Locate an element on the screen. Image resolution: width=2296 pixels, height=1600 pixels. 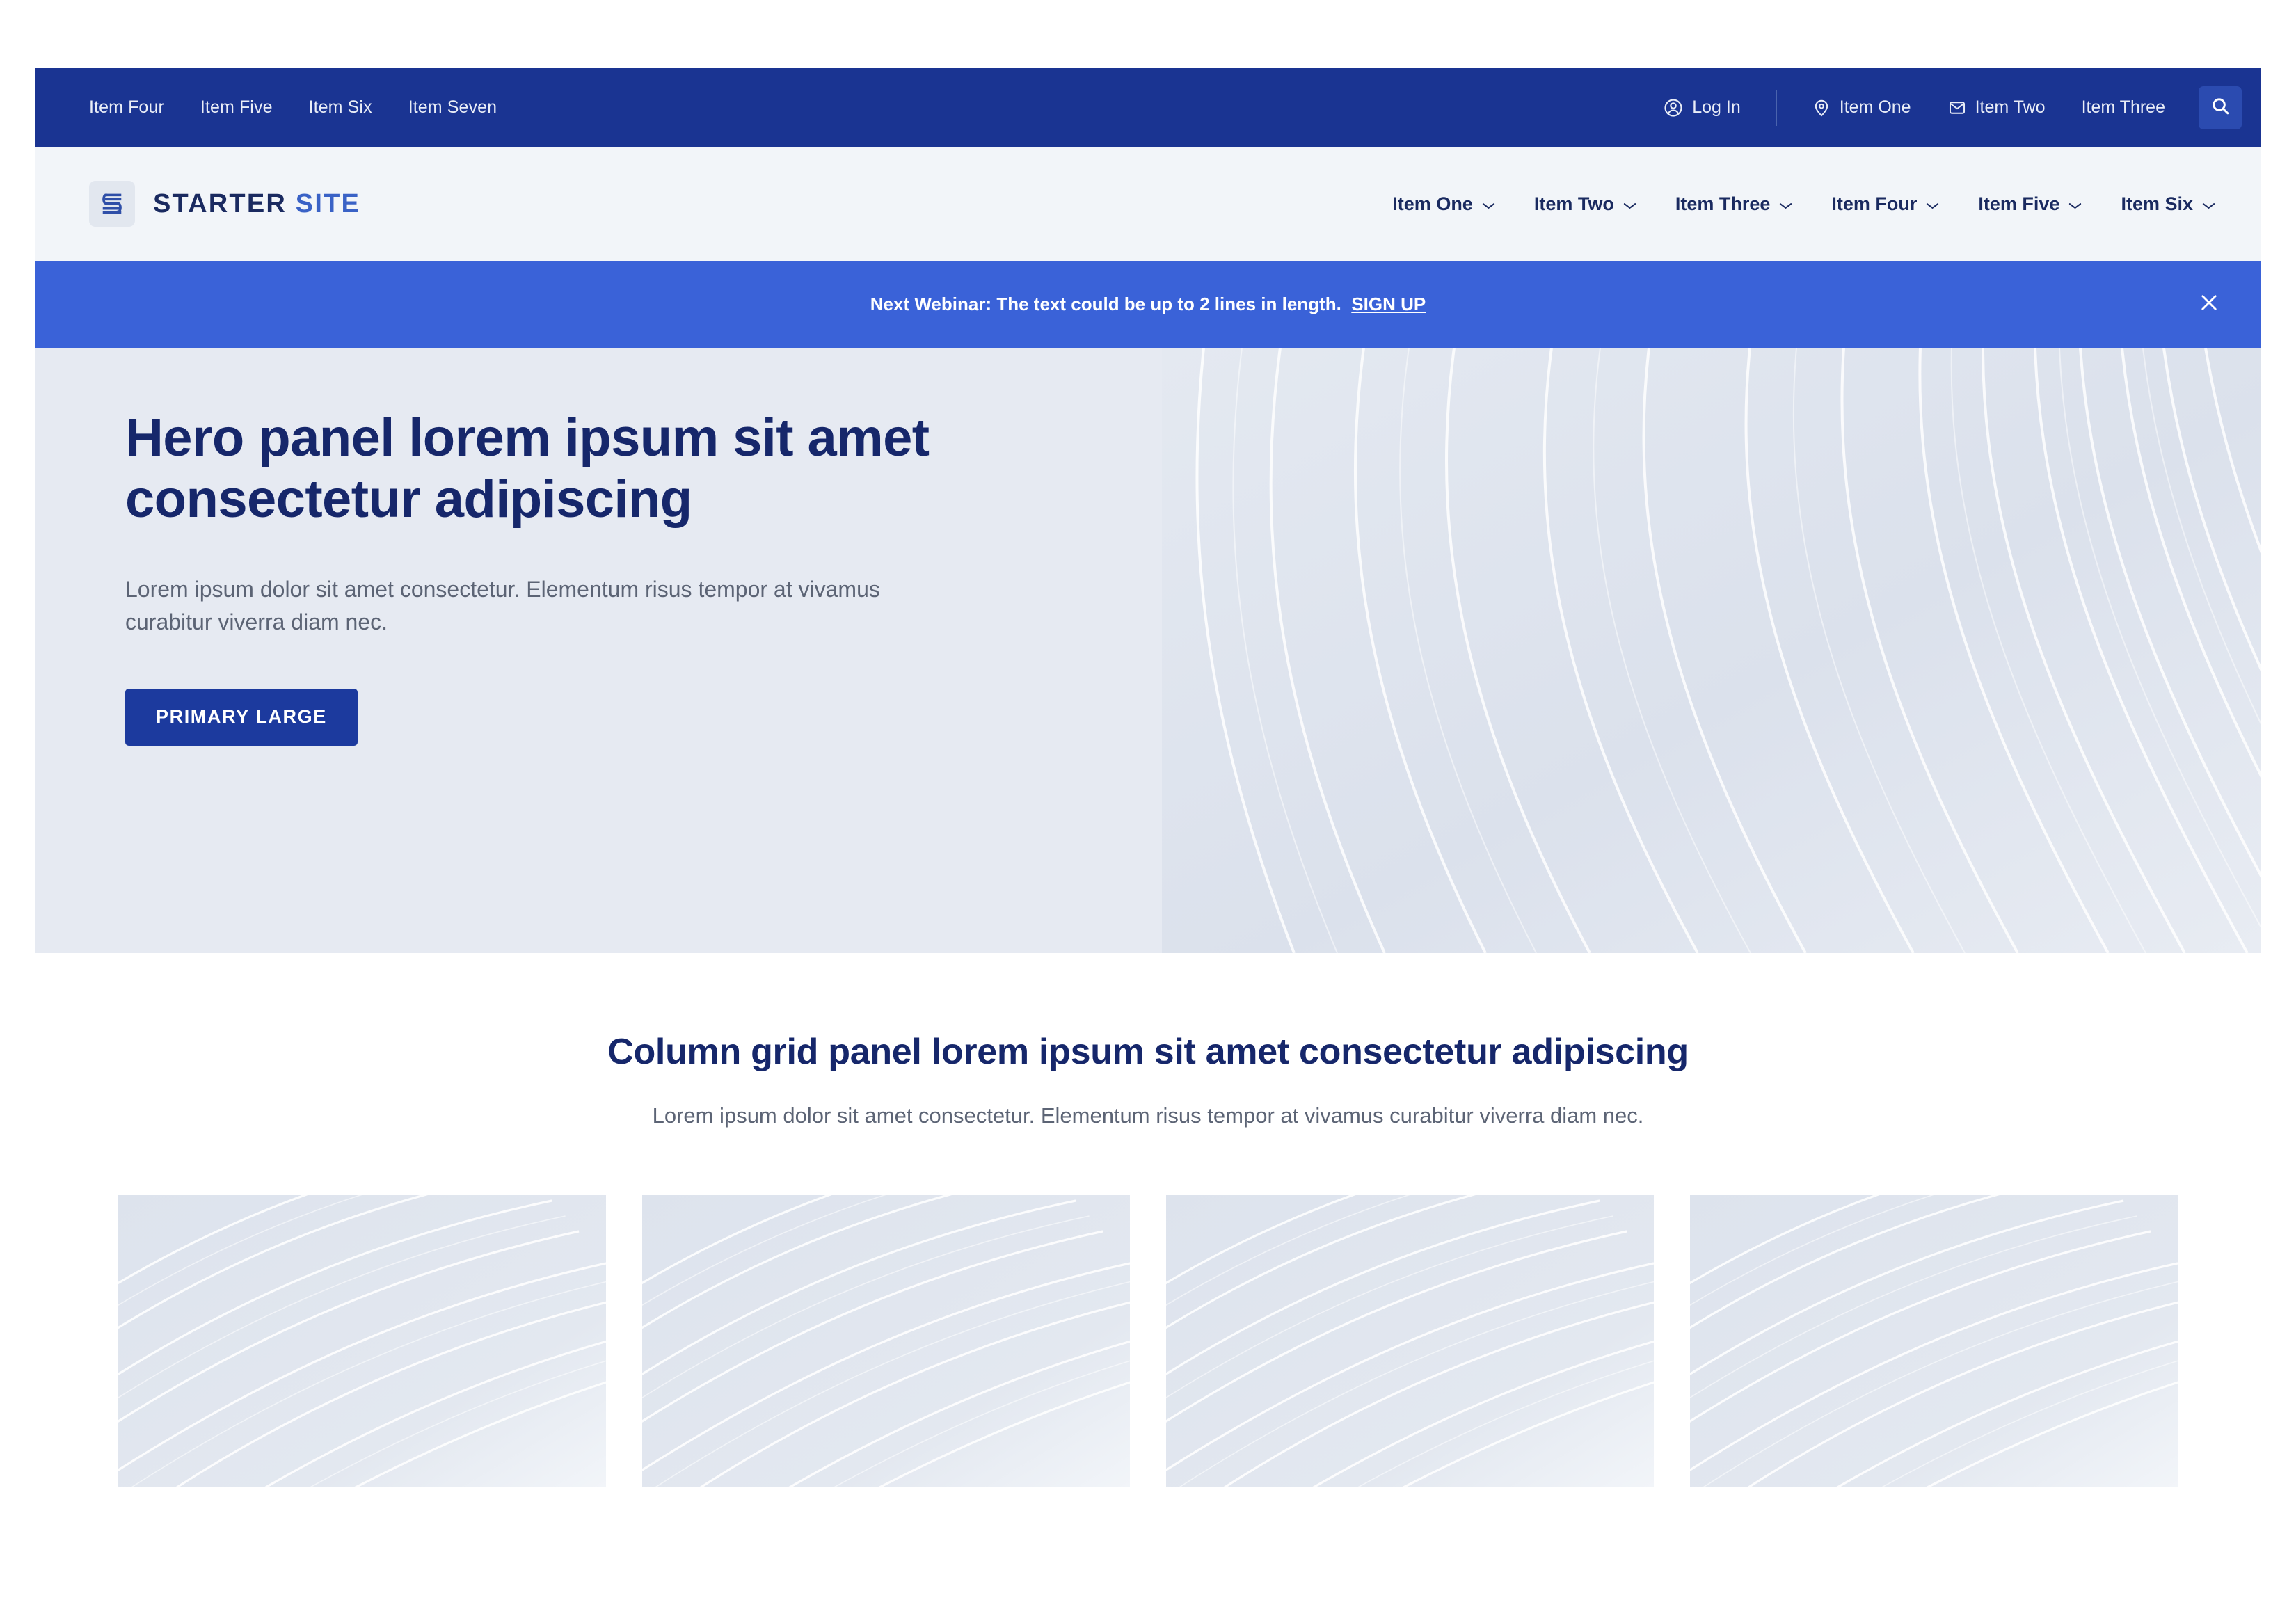
nav-item-two: Item Two is located at coordinates (1585, 204).